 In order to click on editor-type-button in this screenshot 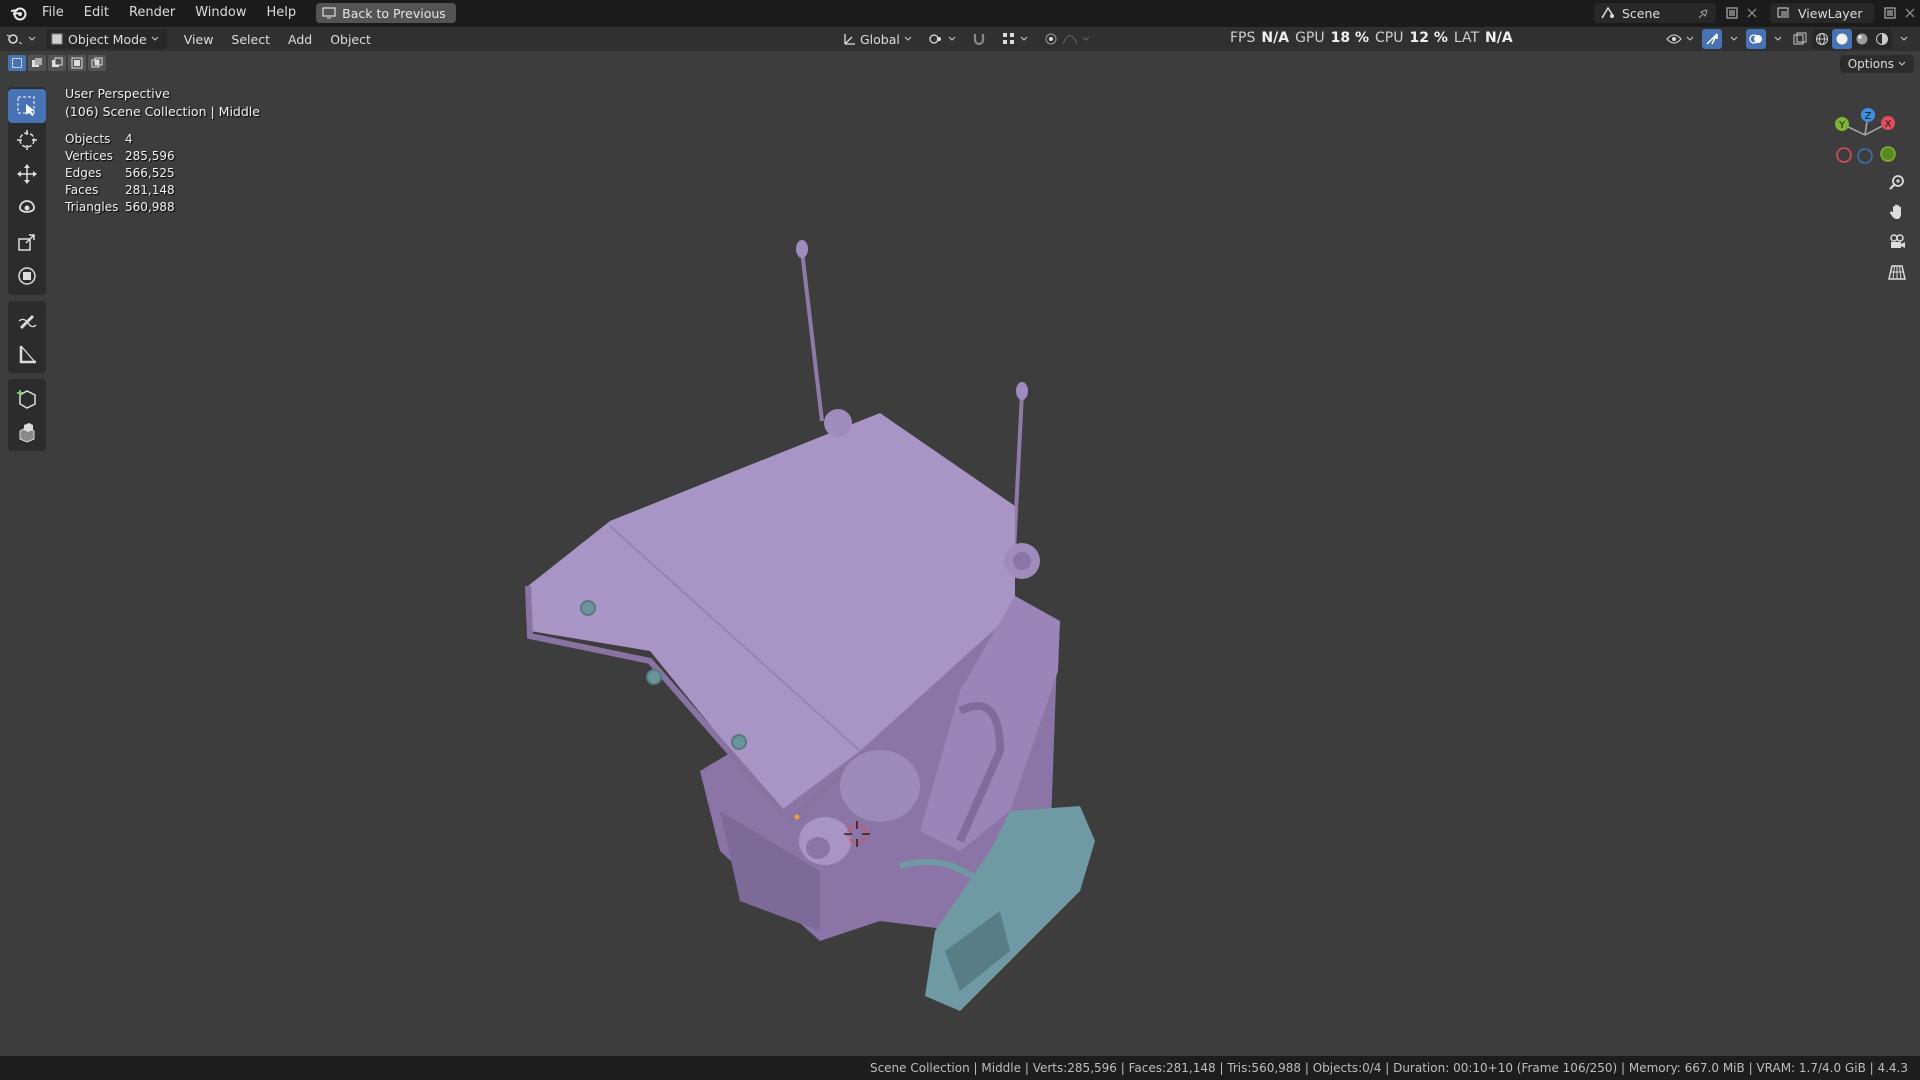, I will do `click(21, 39)`.